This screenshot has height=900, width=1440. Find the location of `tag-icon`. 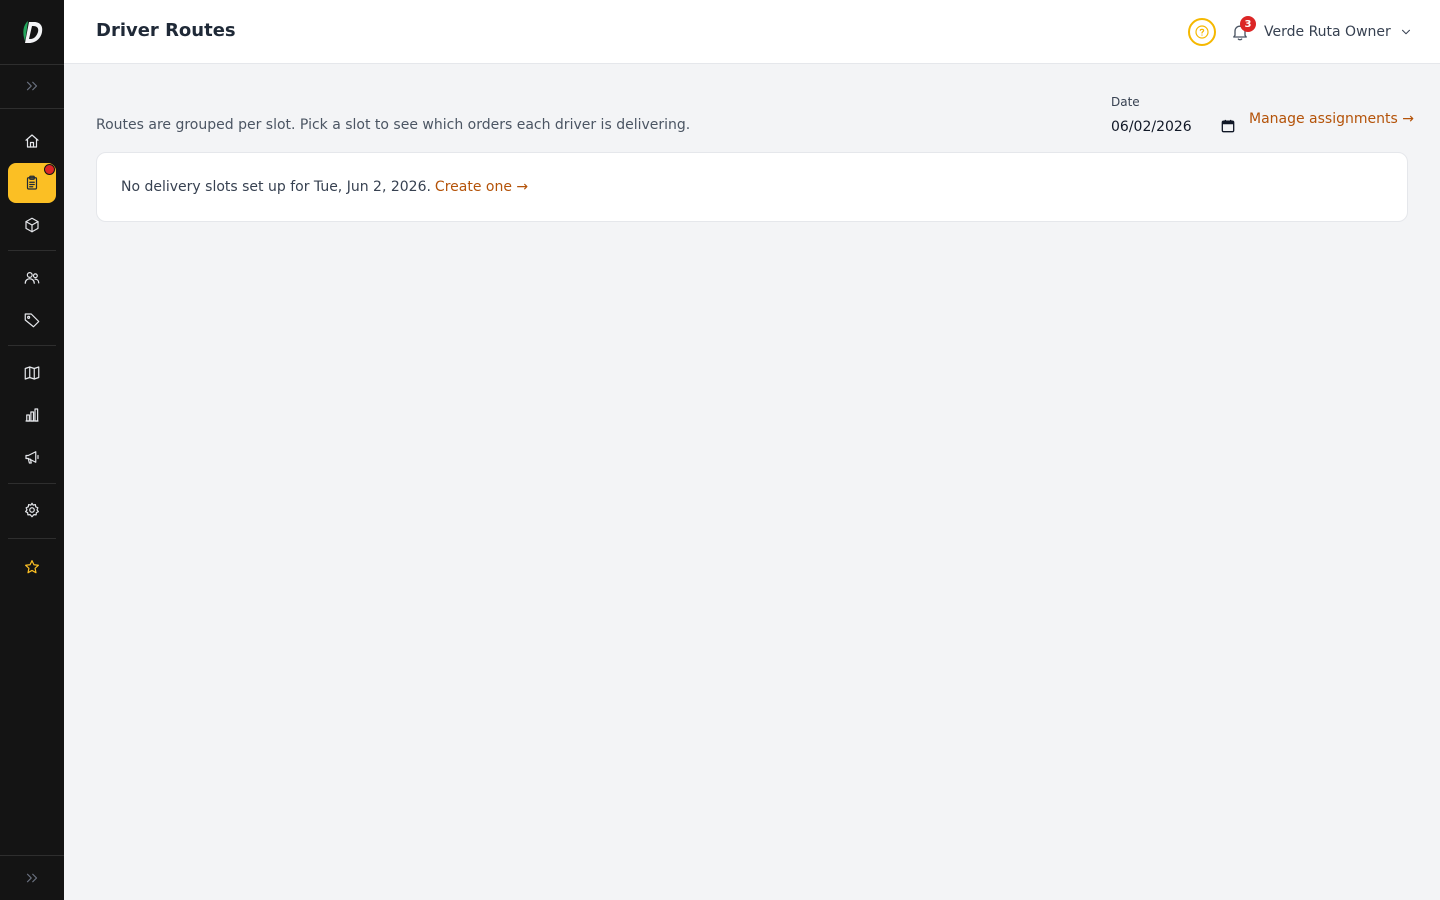

tag-icon is located at coordinates (32, 320).